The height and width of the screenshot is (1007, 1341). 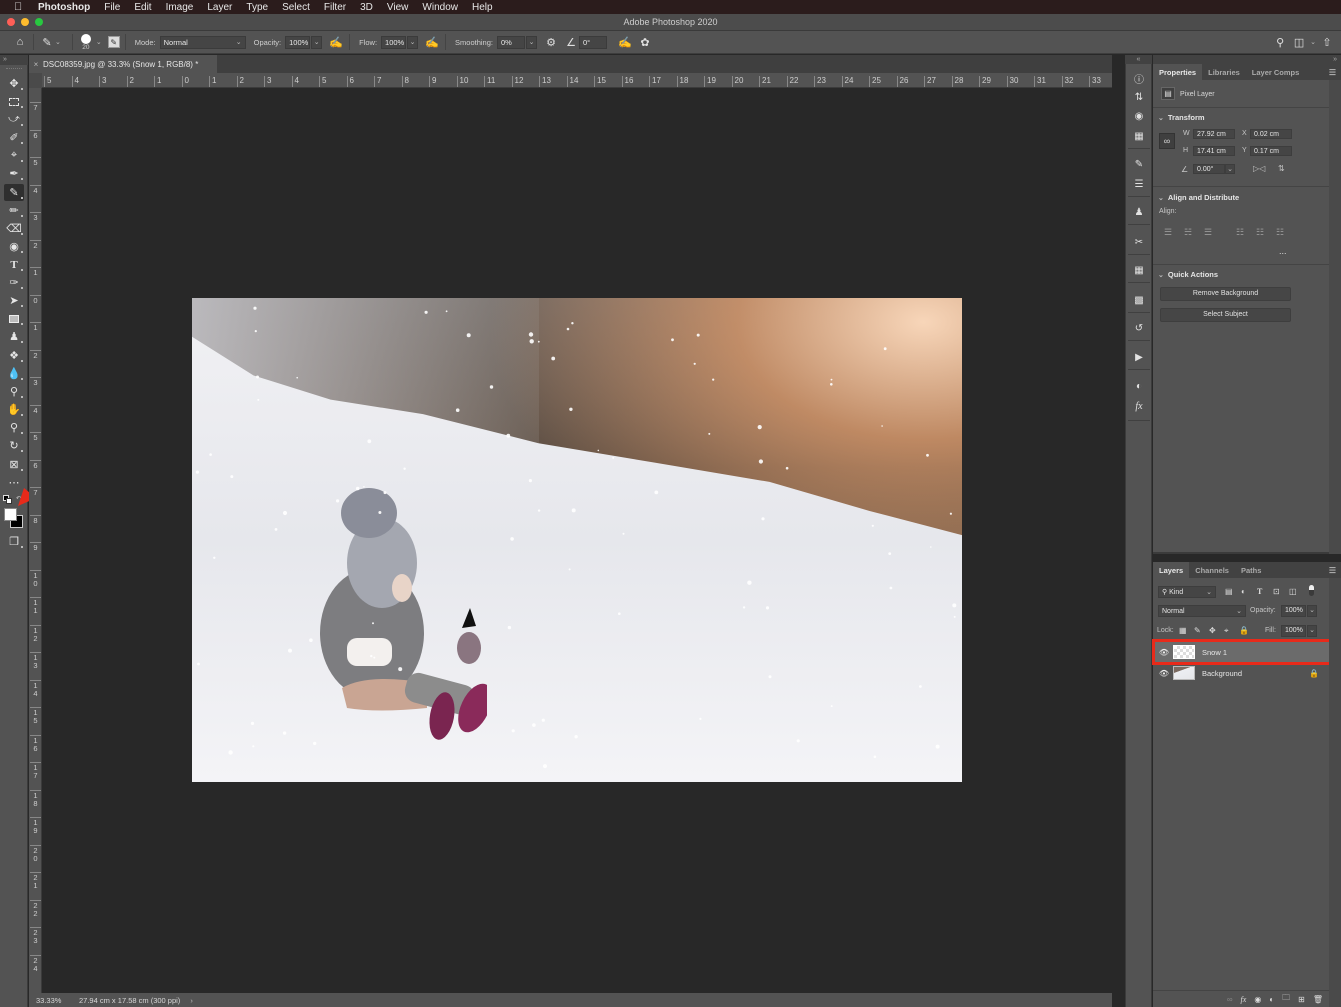 I want to click on blur-tool-icon: 💧, so click(x=14, y=373).